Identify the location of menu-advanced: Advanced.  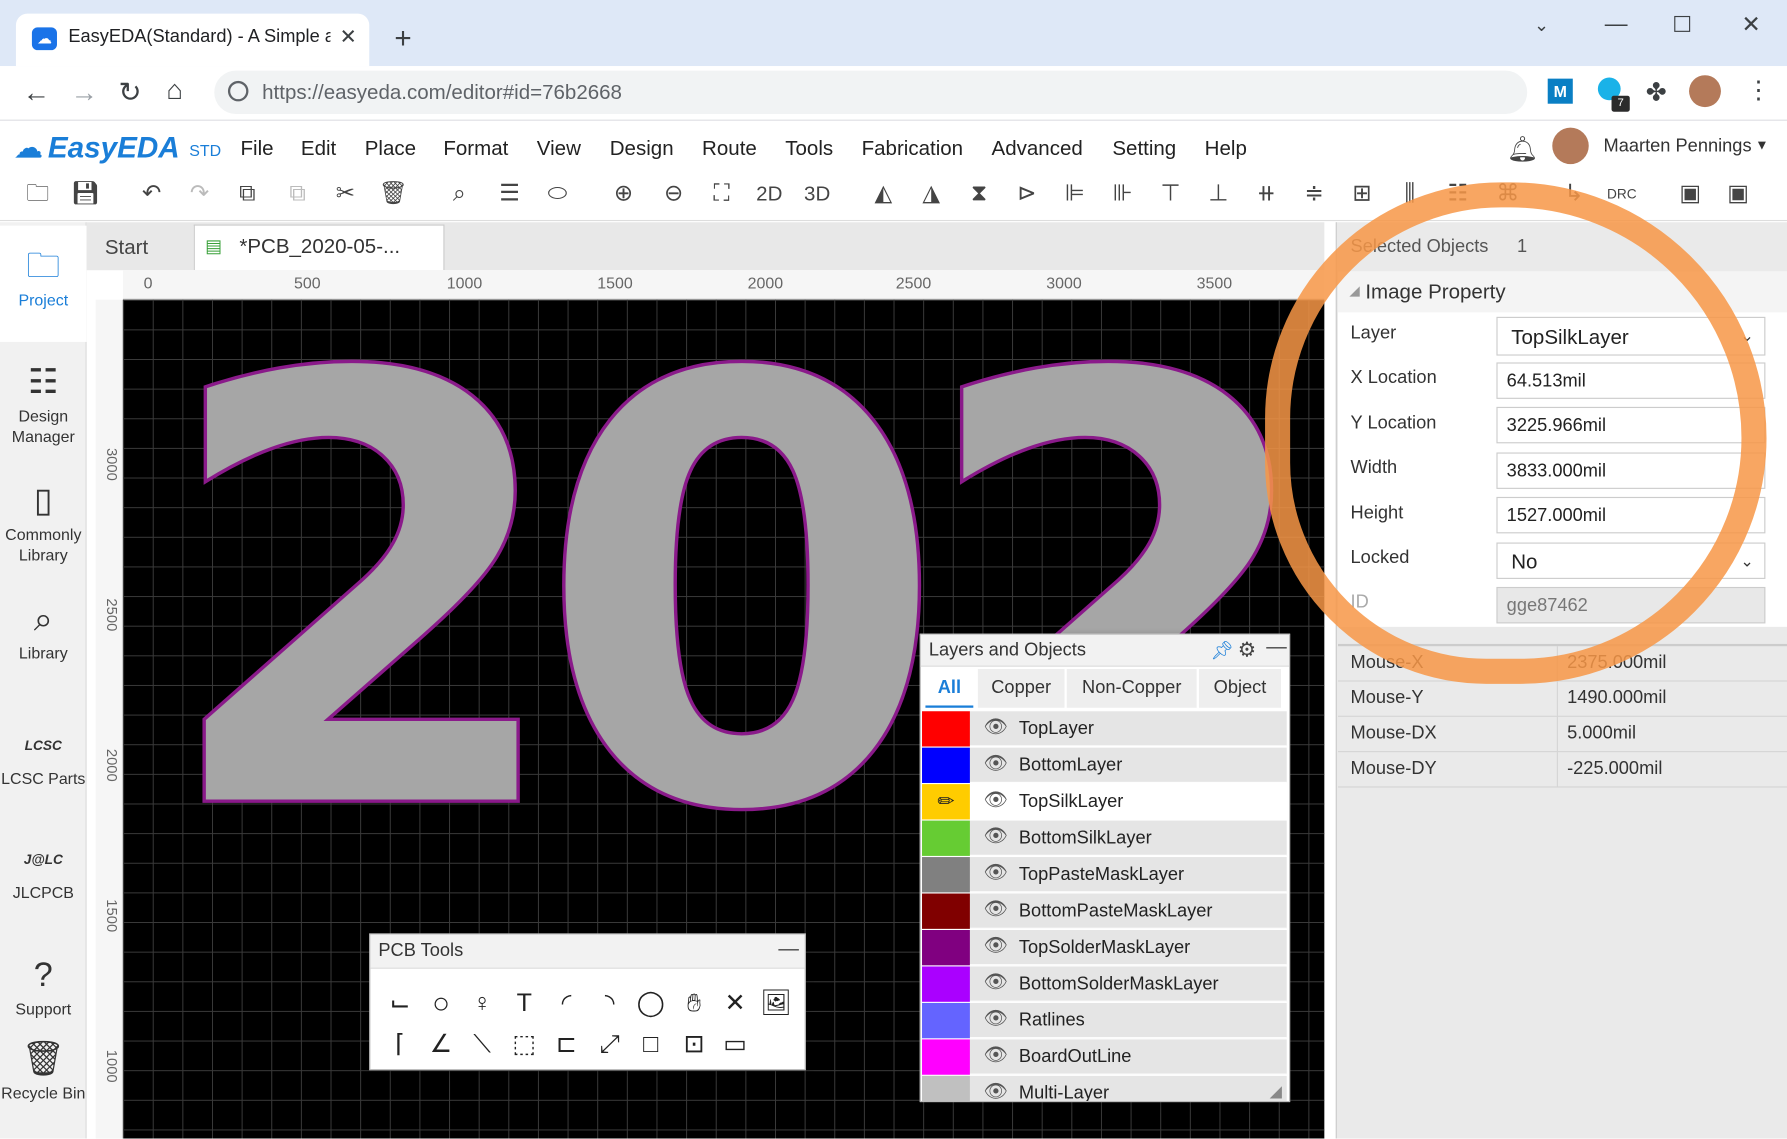
(1037, 149).